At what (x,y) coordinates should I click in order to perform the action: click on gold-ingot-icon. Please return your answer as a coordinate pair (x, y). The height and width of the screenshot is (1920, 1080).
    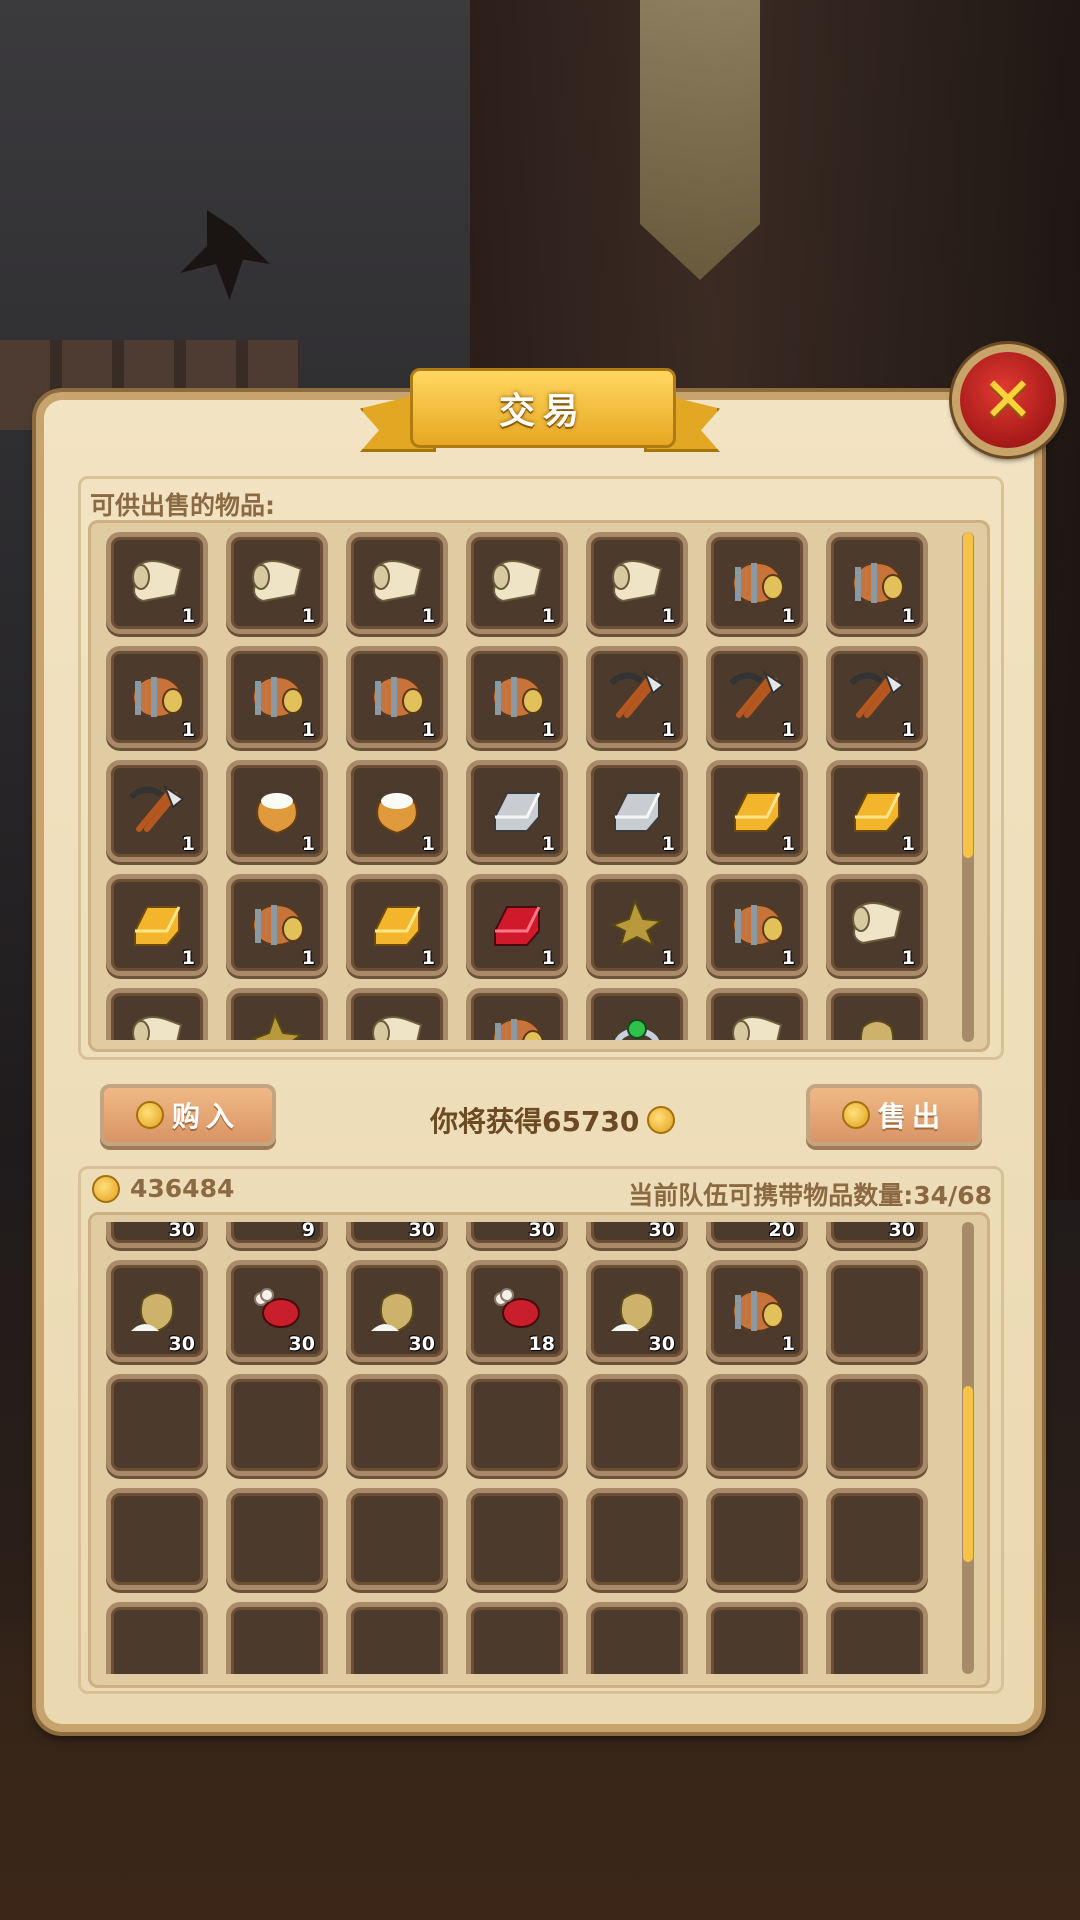
    Looking at the image, I should click on (157, 923).